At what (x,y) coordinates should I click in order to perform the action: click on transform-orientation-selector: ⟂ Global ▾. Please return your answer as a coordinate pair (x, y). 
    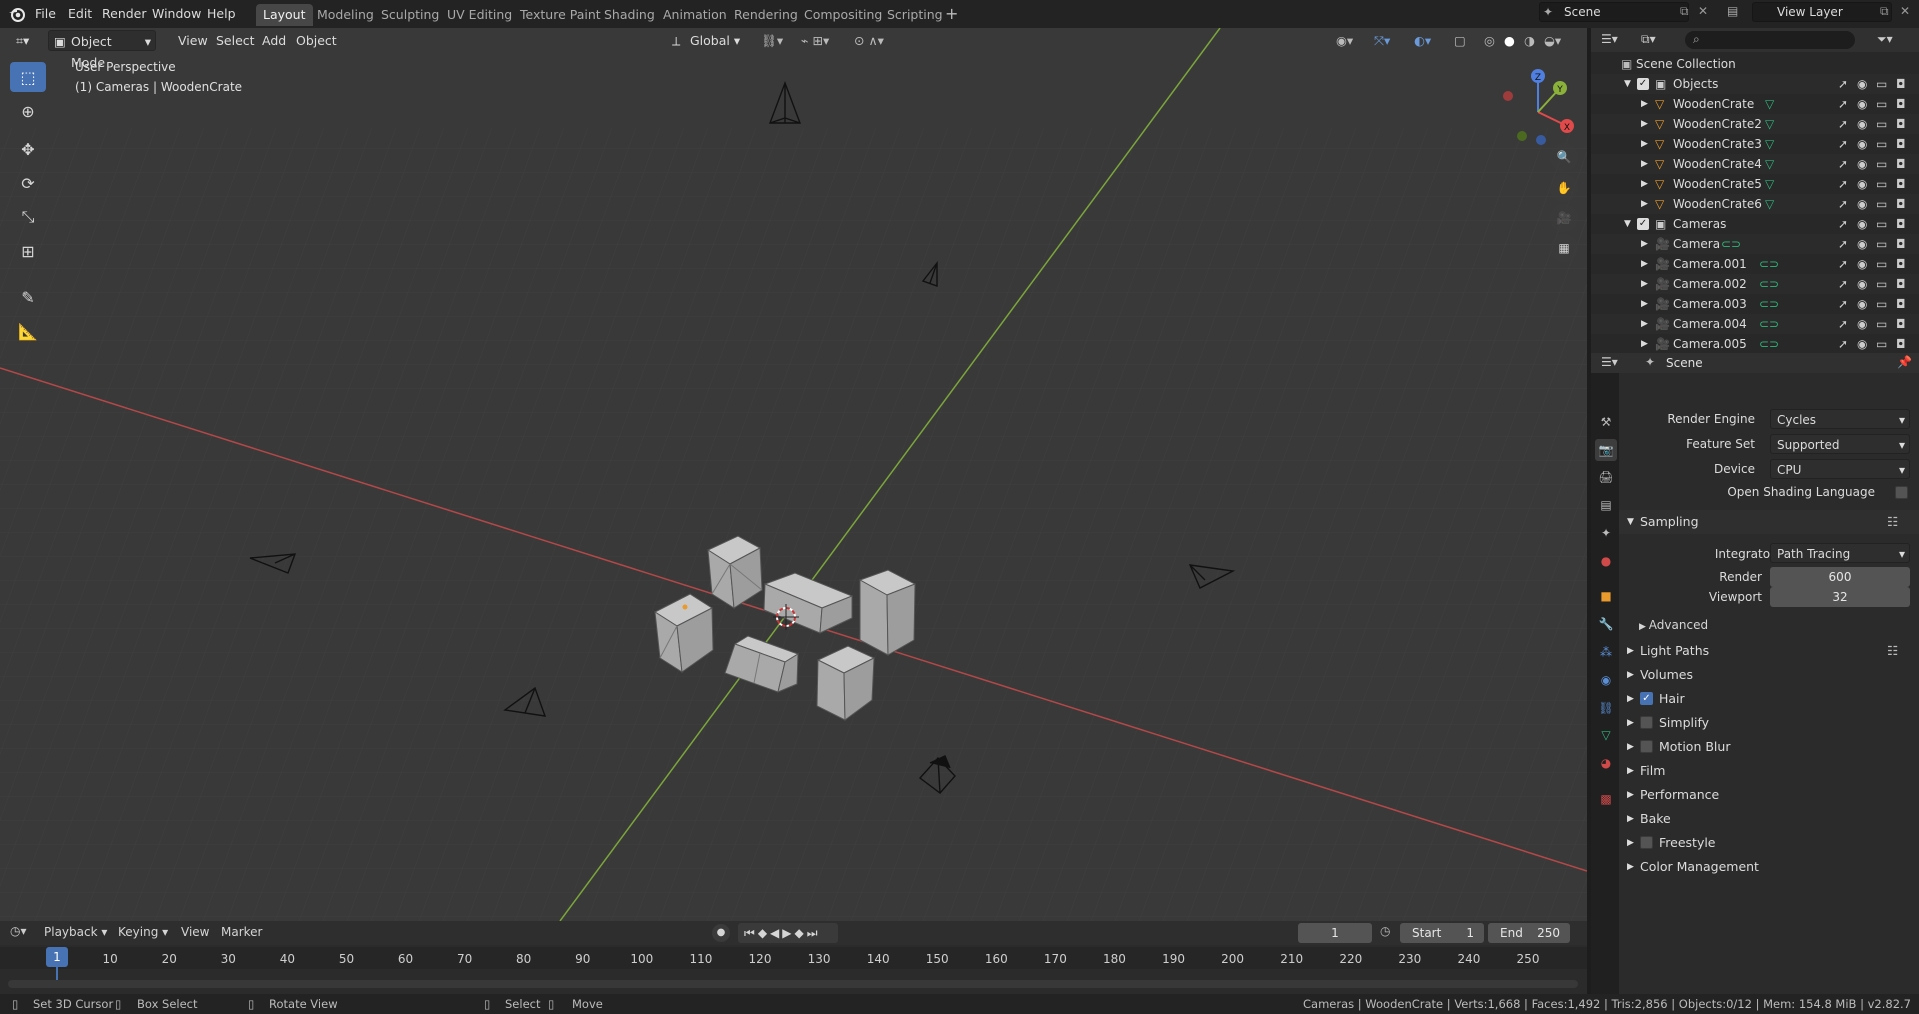
    Looking at the image, I should click on (708, 40).